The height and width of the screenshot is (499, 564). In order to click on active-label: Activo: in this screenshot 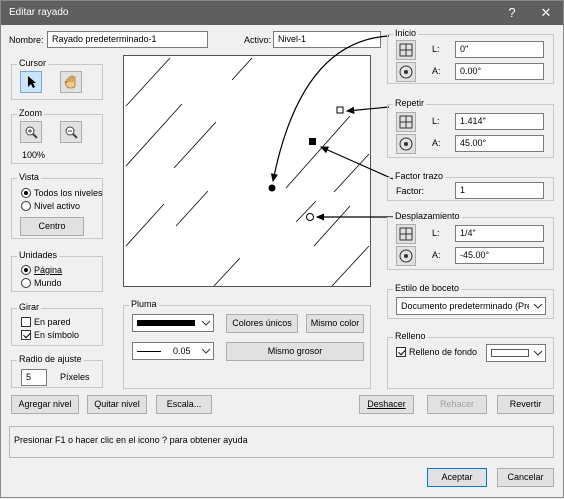, I will do `click(258, 40)`.